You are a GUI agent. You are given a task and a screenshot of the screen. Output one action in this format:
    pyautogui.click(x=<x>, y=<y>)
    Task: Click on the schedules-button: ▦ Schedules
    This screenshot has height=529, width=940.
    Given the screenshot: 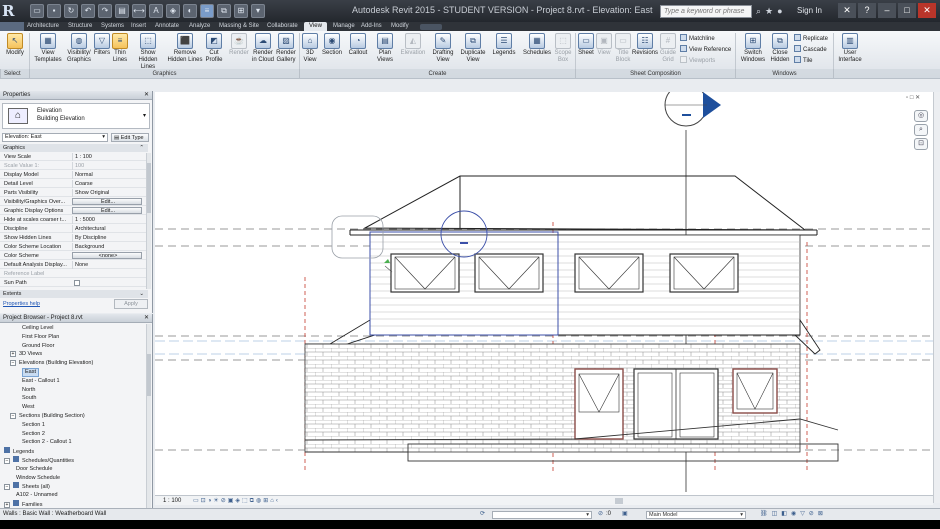 What is the action you would take?
    pyautogui.click(x=537, y=45)
    